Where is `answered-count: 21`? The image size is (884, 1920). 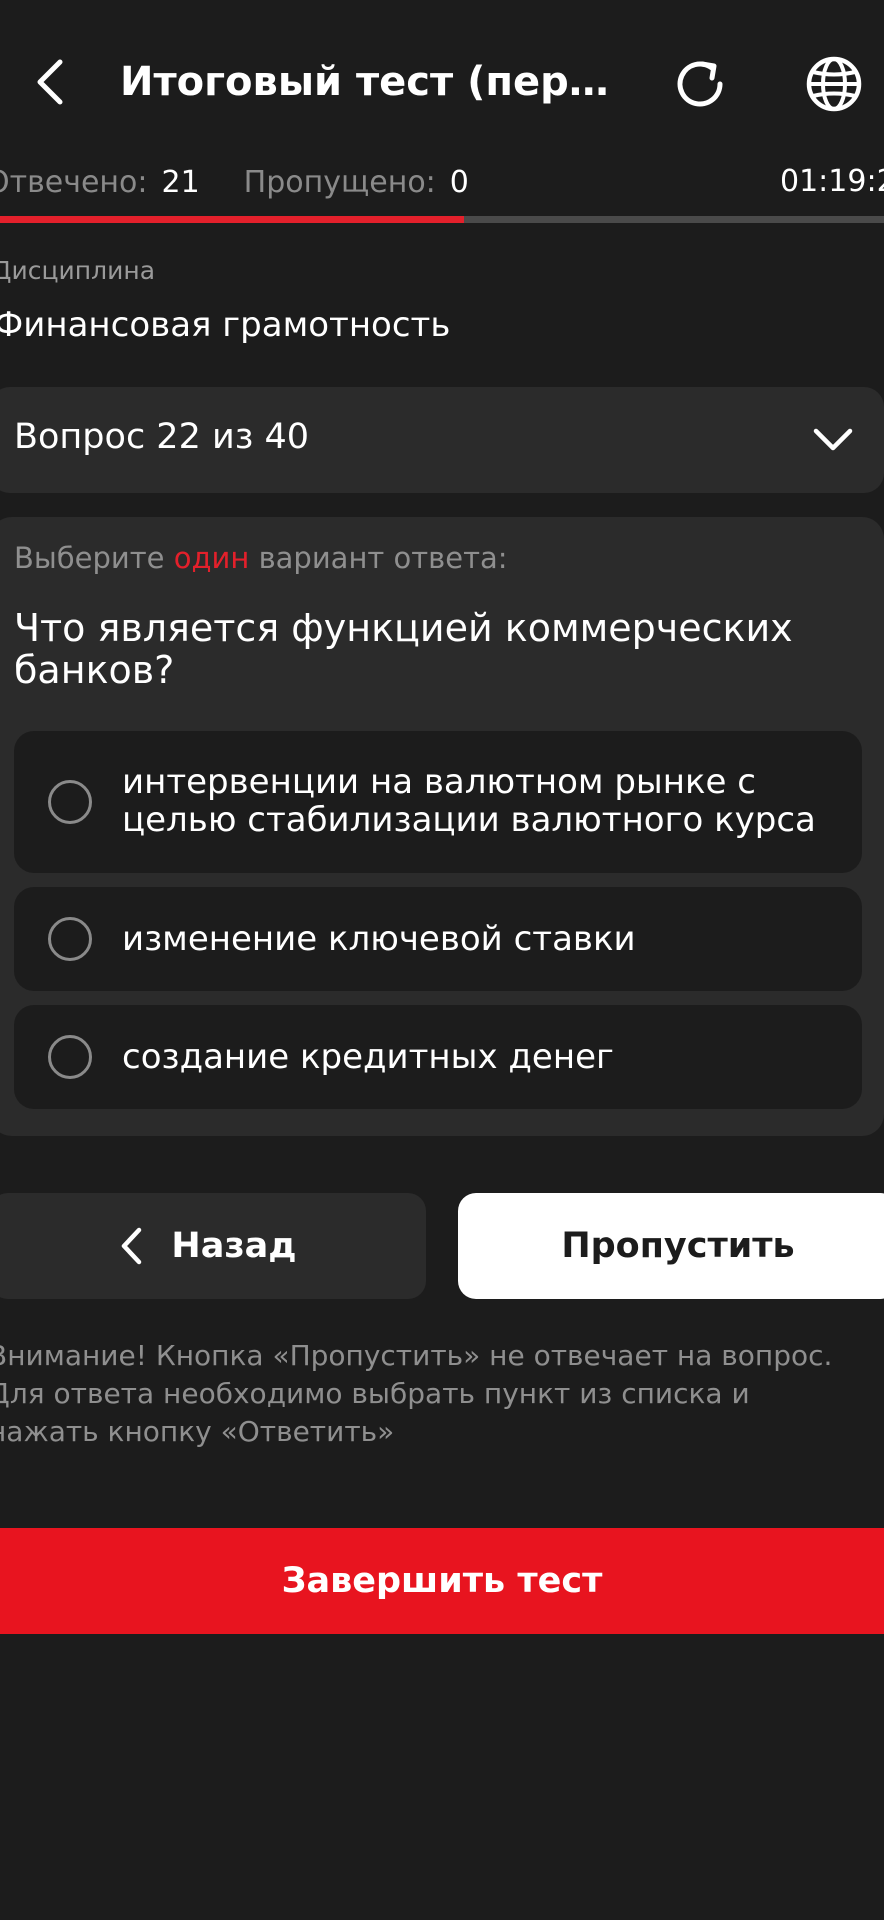 answered-count: 21 is located at coordinates (180, 182).